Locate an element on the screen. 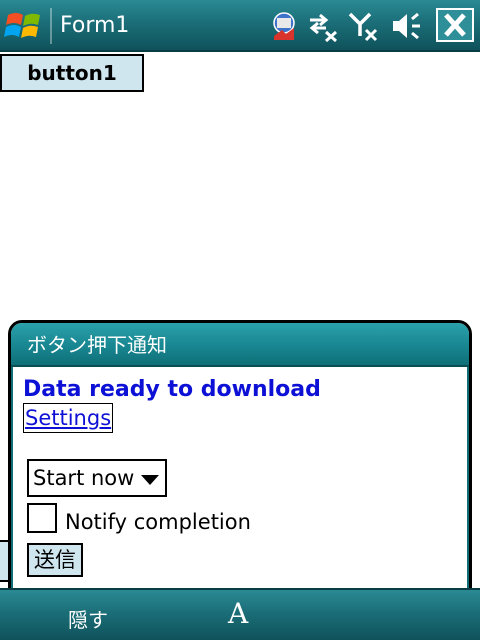 Image resolution: width=480 pixels, height=640 pixels. start-select: Start now is located at coordinates (97, 478).